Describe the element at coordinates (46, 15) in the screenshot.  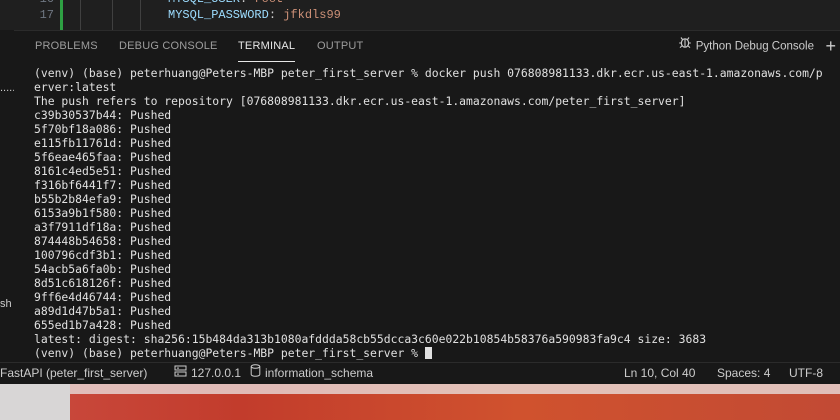
I see `line-number: 17` at that location.